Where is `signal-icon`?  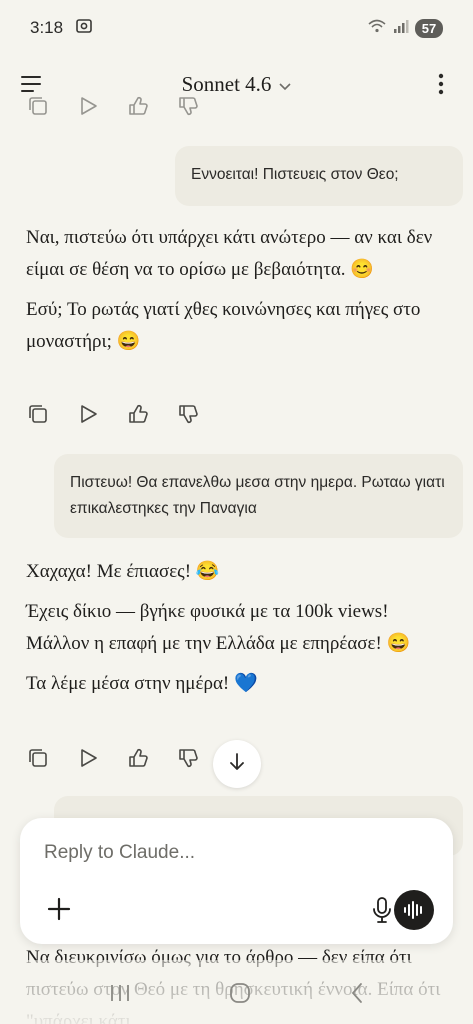 signal-icon is located at coordinates (401, 28).